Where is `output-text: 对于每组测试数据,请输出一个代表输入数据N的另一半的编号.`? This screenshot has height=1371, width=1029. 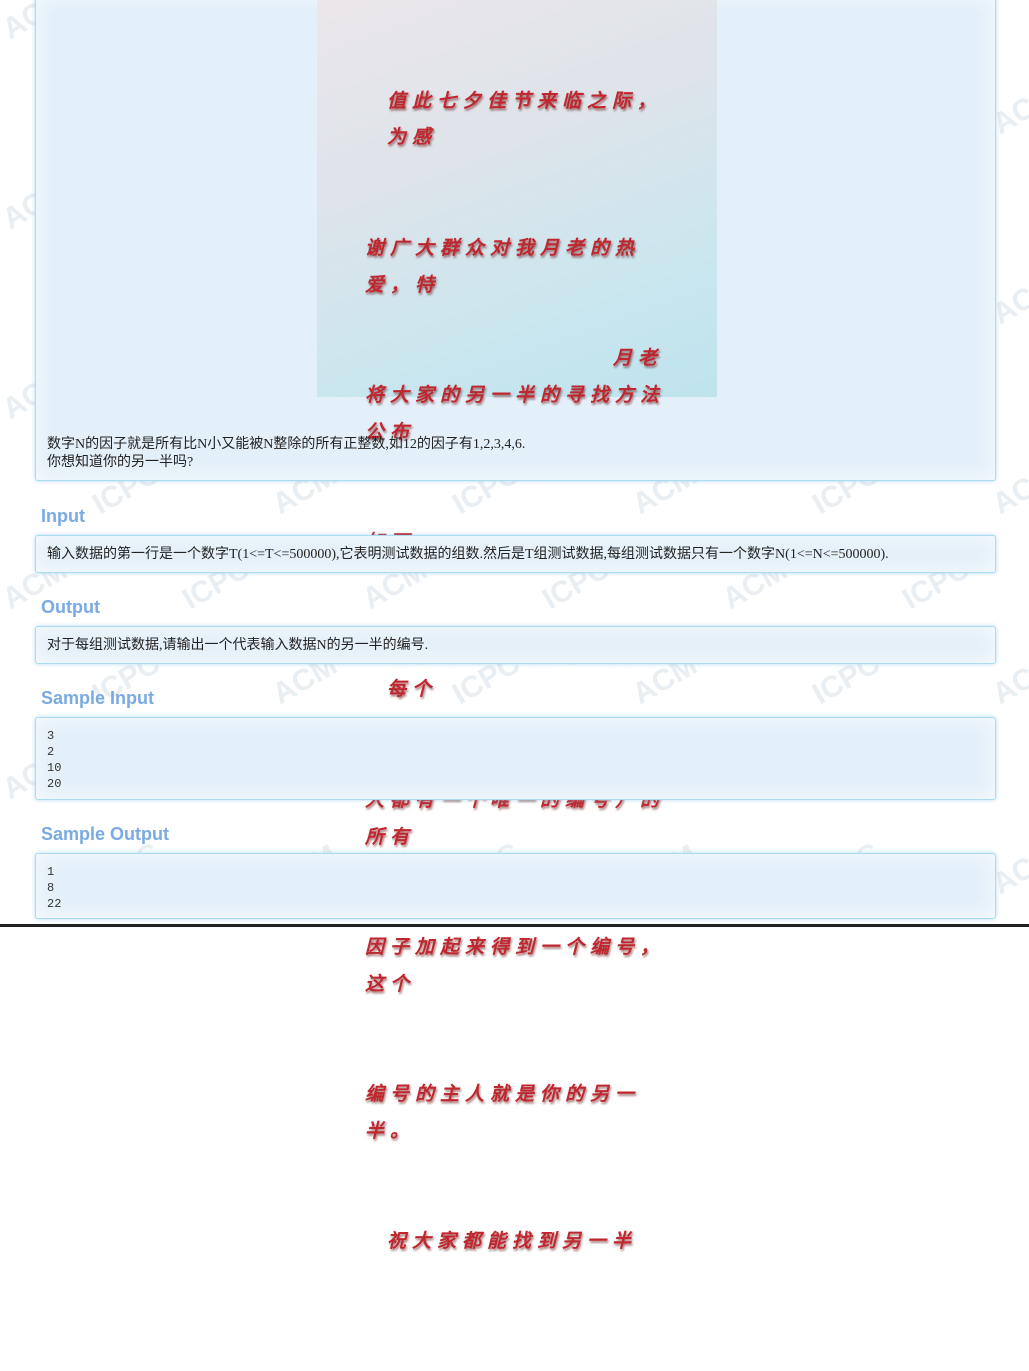
output-text: 对于每组测试数据,请输出一个代表输入数据N的另一半的编号. is located at coordinates (238, 645).